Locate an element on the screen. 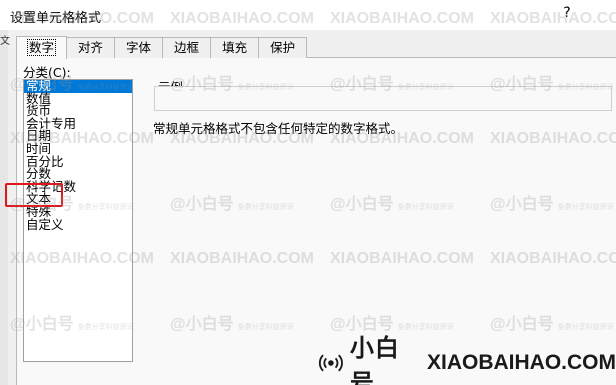  tab-font: 字体 is located at coordinates (139, 47).